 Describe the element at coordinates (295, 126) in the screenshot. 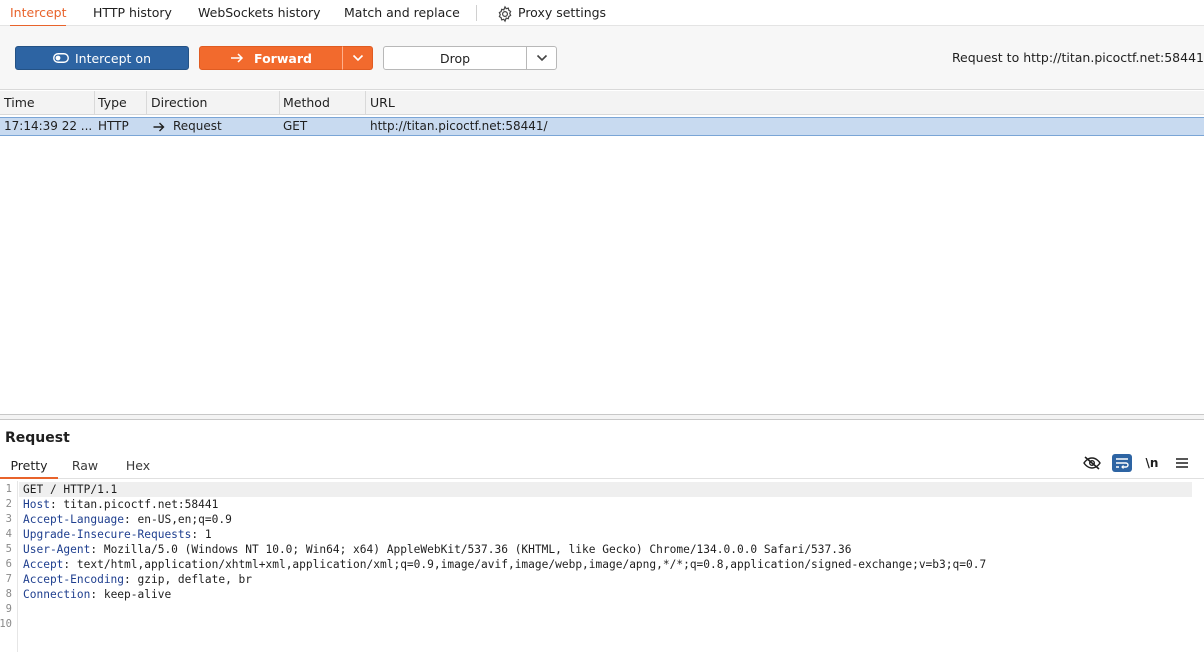

I see `cell-method: GET` at that location.